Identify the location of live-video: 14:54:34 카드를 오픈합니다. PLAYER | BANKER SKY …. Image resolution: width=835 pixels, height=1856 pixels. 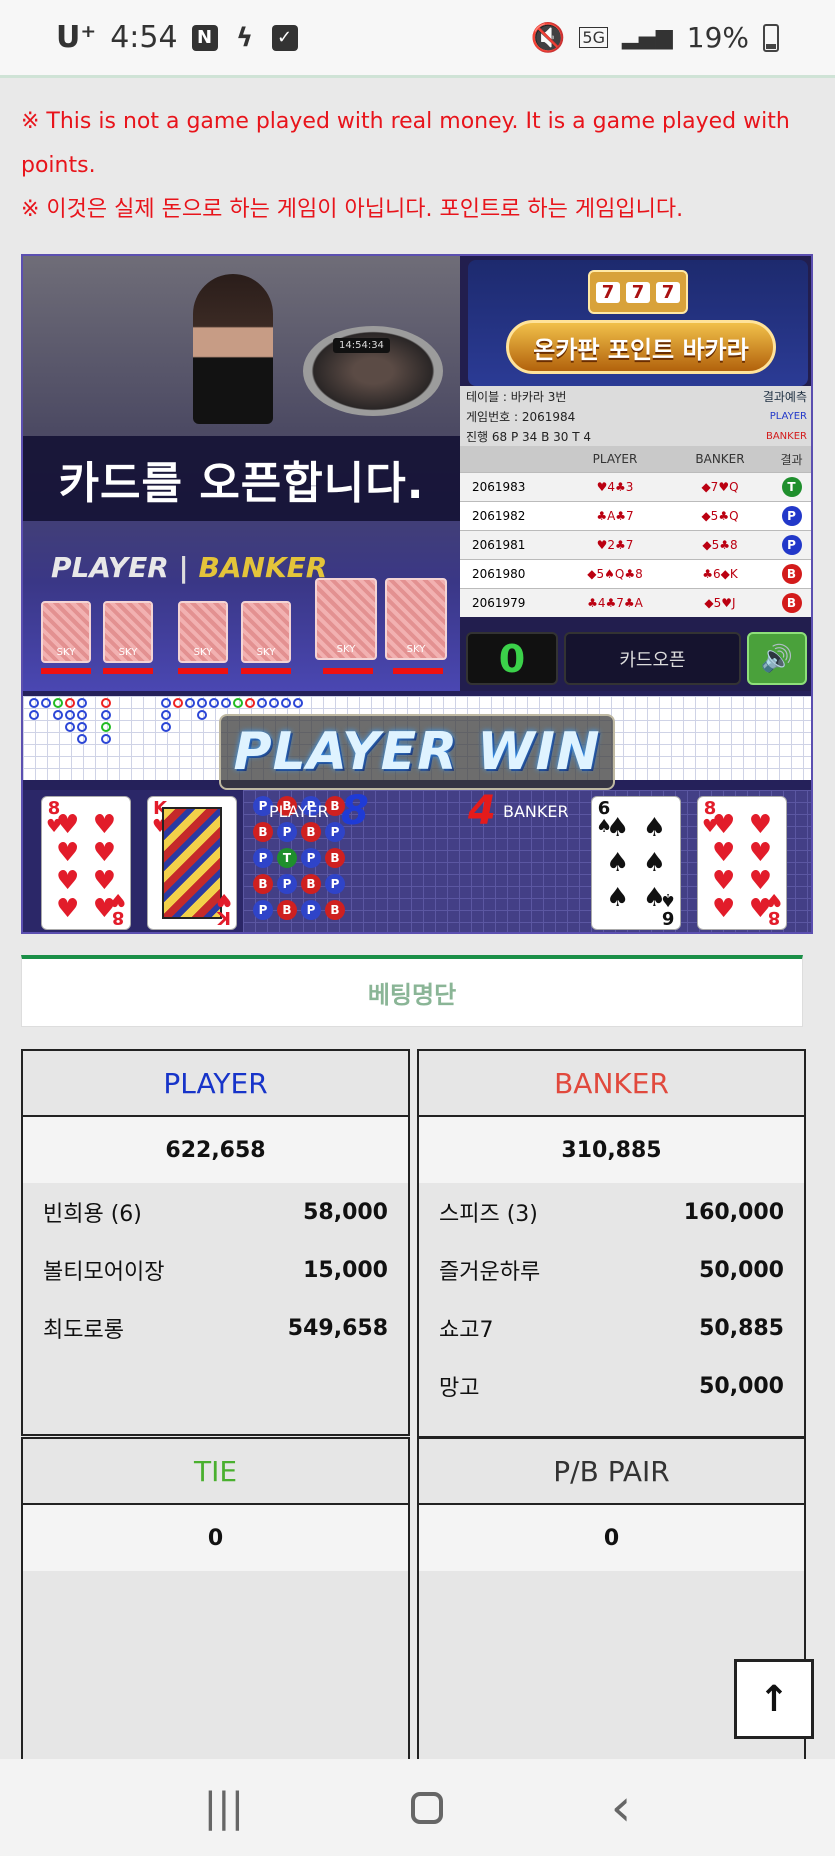
(241, 473).